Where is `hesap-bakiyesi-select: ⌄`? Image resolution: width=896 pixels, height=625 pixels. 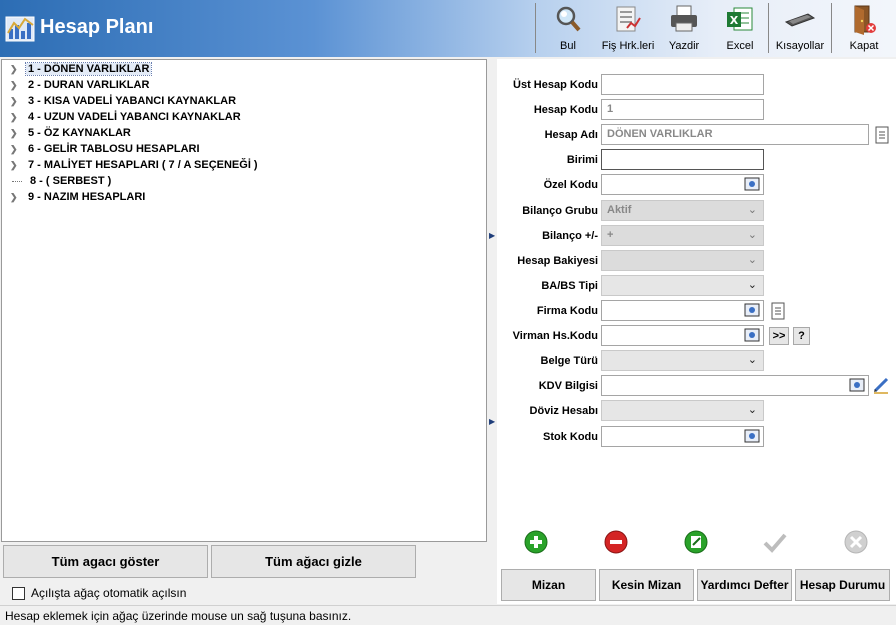
hesap-bakiyesi-select: ⌄ is located at coordinates (682, 260).